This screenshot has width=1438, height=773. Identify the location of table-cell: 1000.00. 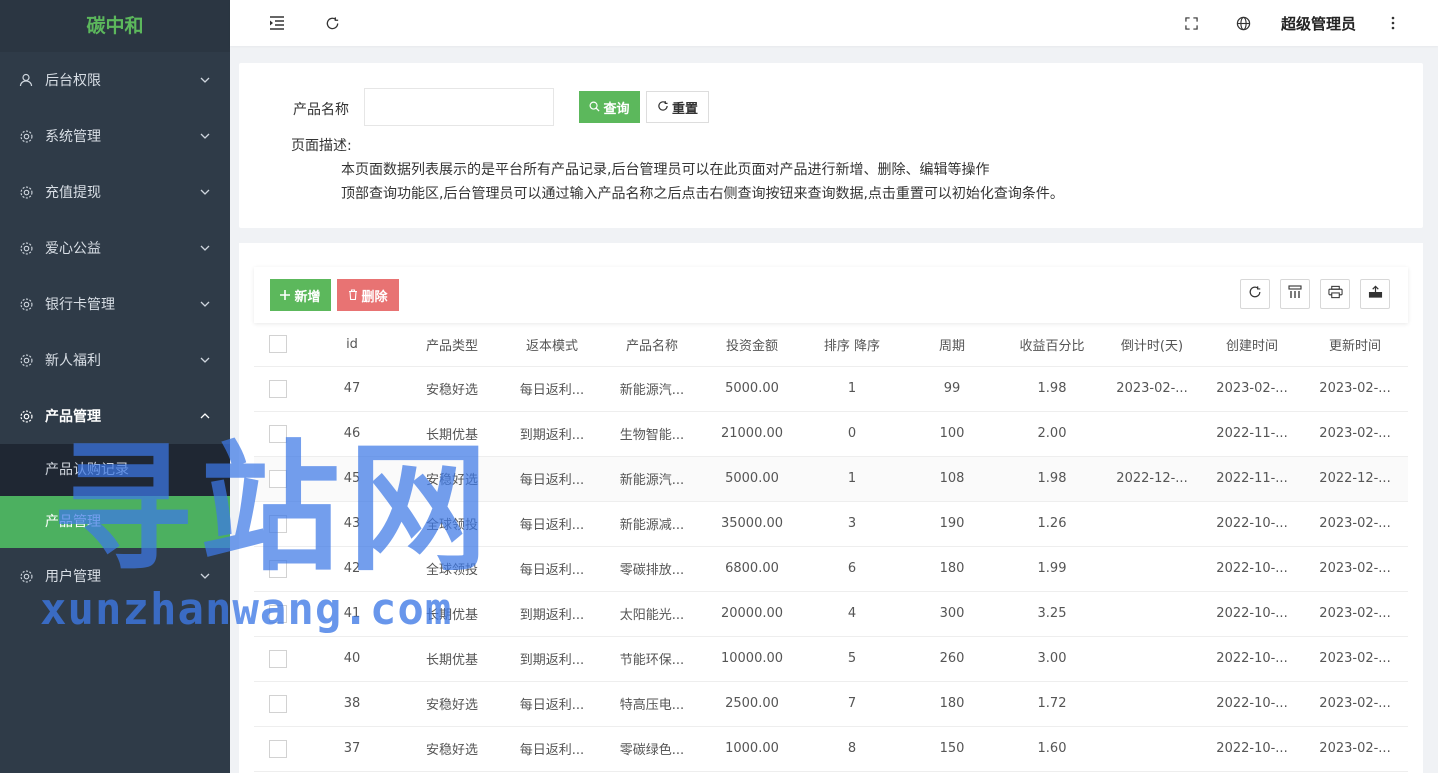
(752, 749).